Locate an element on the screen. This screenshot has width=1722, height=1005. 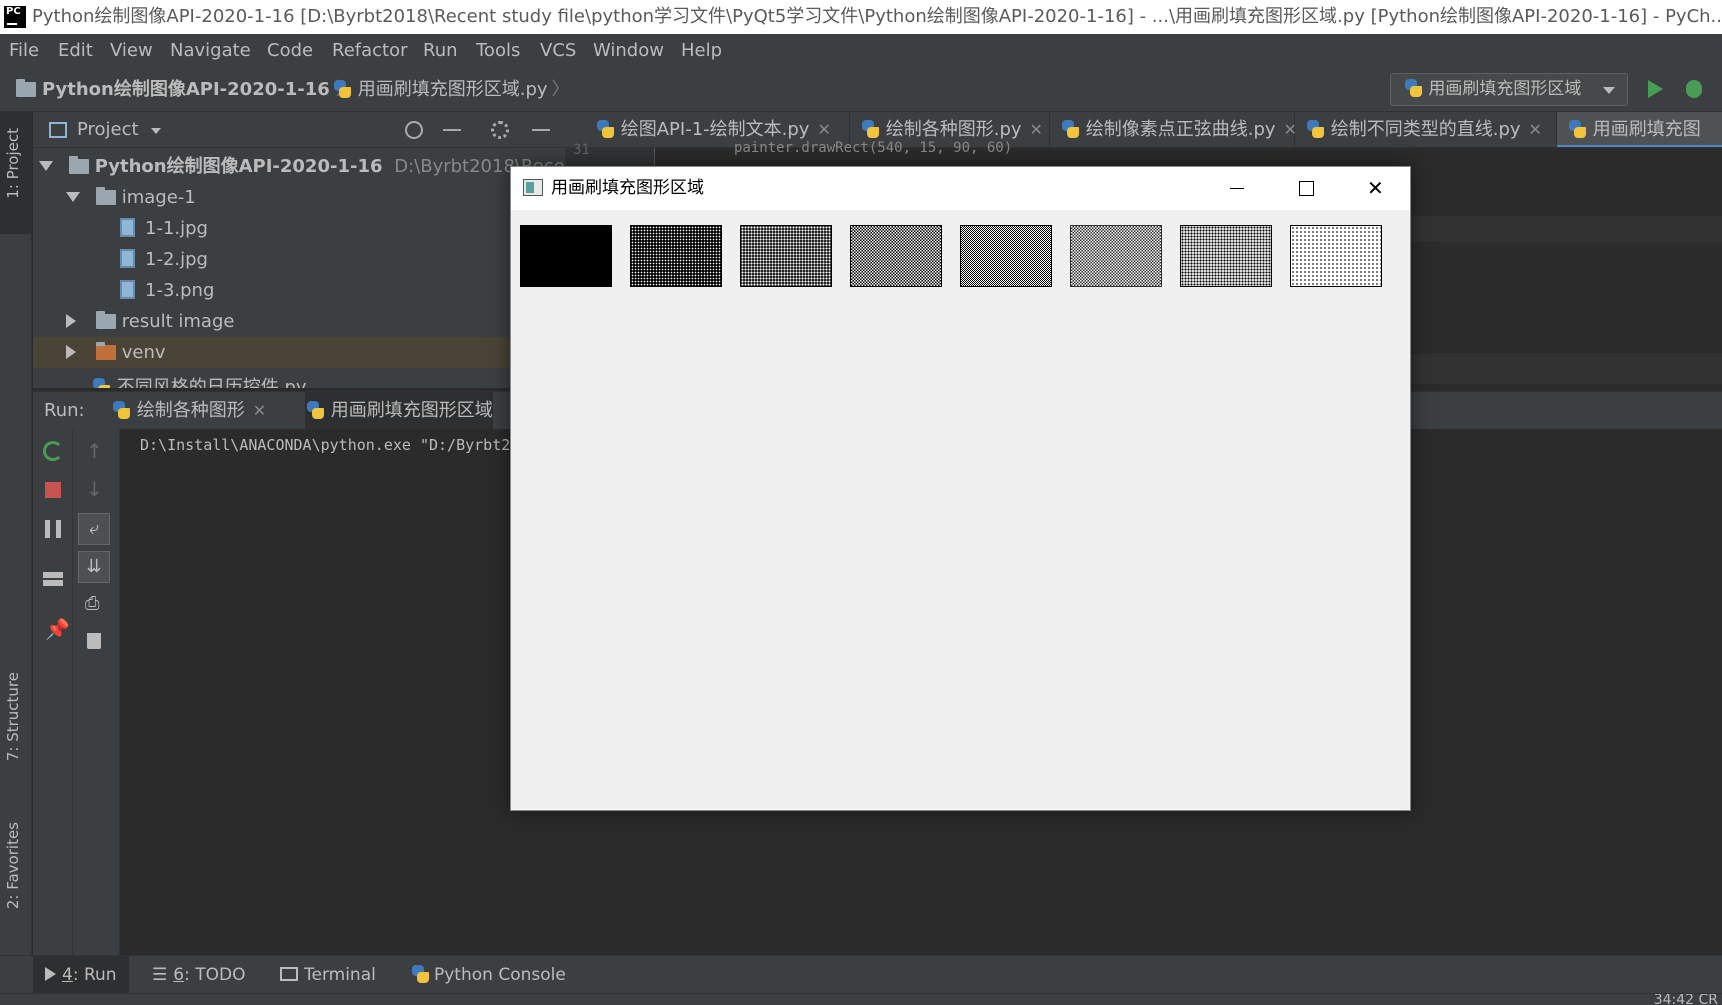
tree-item-image-1: image-1 is located at coordinates (299, 197).